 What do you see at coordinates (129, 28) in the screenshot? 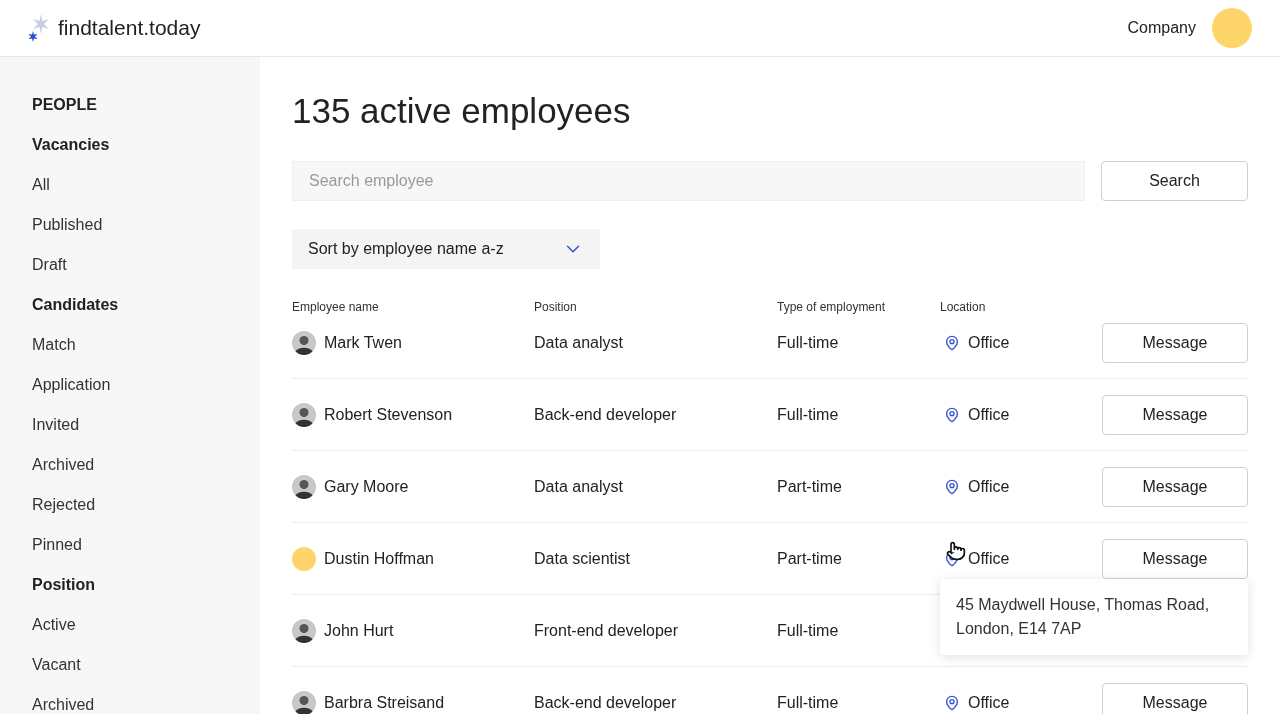
I see `brand-name: findtalent.today` at bounding box center [129, 28].